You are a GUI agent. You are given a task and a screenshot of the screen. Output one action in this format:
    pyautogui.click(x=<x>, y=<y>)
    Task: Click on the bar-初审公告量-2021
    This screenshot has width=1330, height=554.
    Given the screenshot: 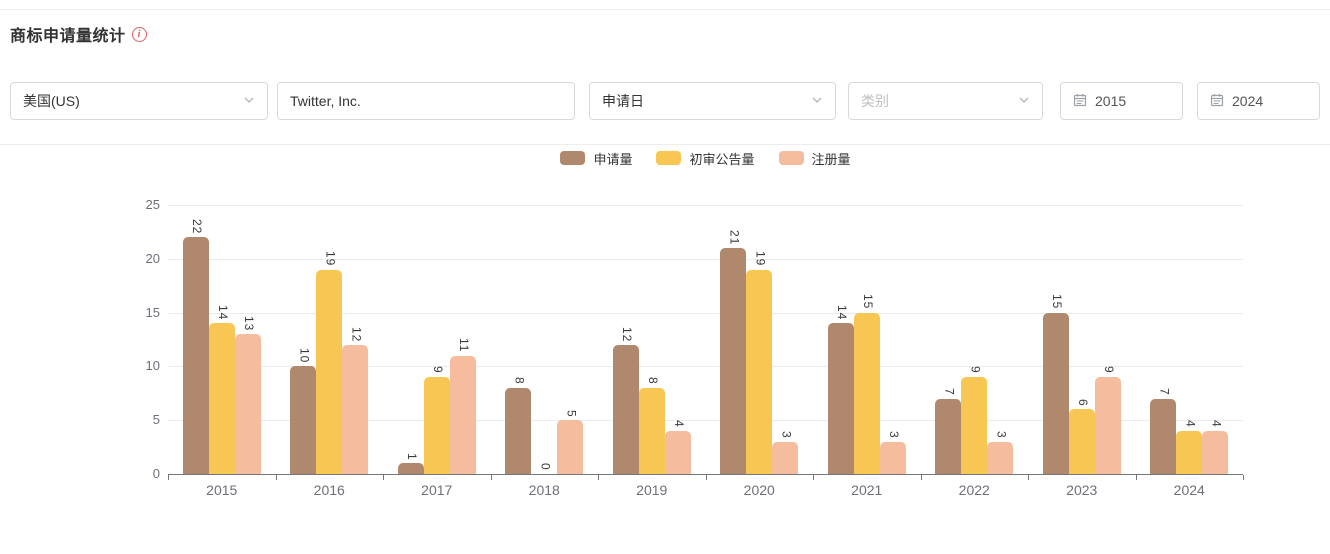 What is the action you would take?
    pyautogui.click(x=866, y=393)
    